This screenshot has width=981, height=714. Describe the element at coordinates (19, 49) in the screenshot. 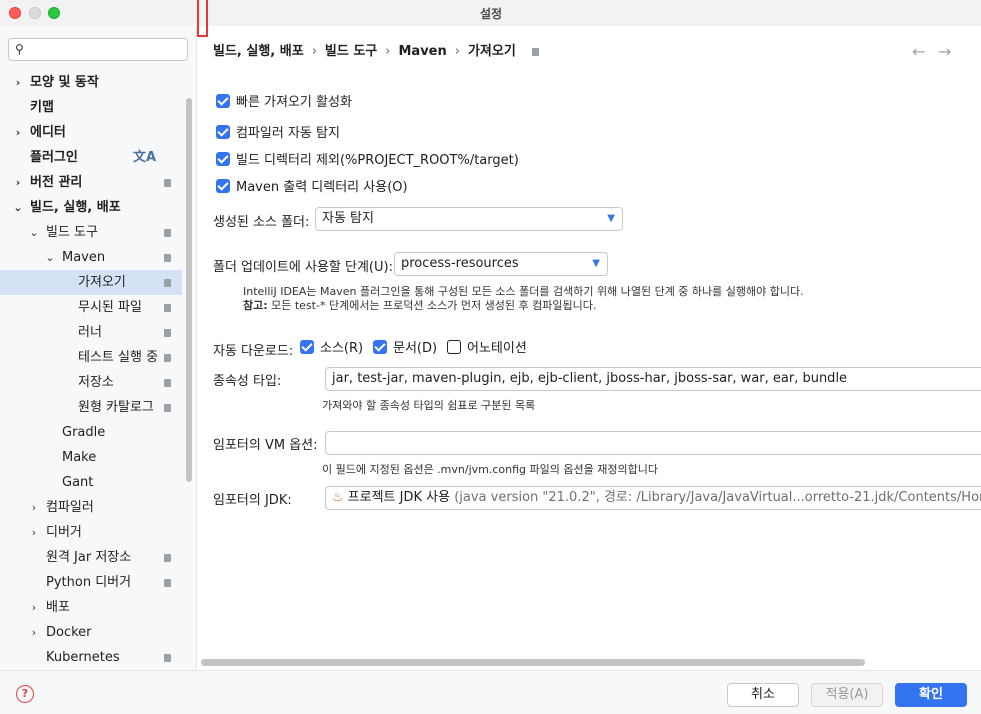

I see `search-icon: ⚲` at that location.